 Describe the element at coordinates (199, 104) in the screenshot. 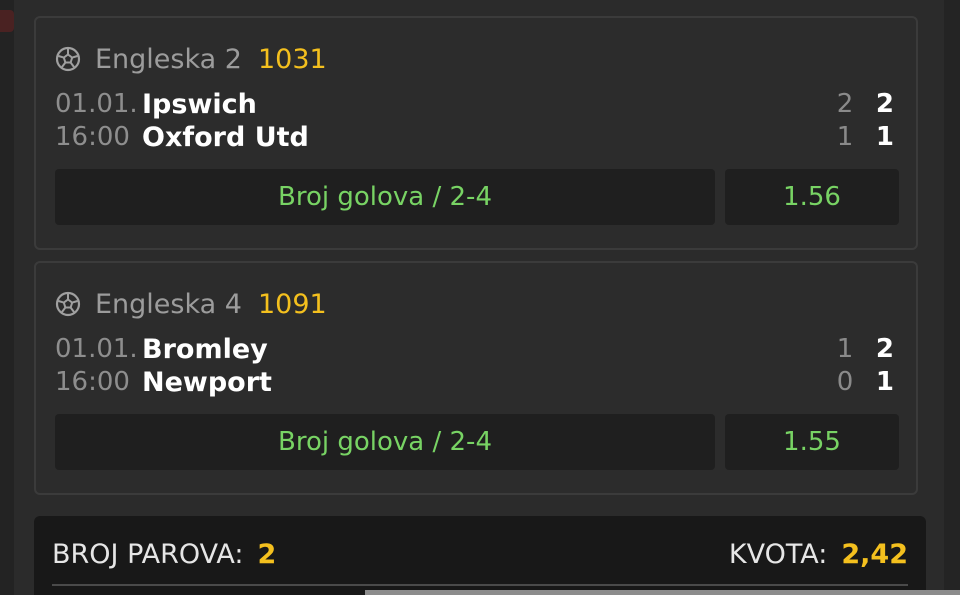

I see `home-team: Ipswich` at that location.